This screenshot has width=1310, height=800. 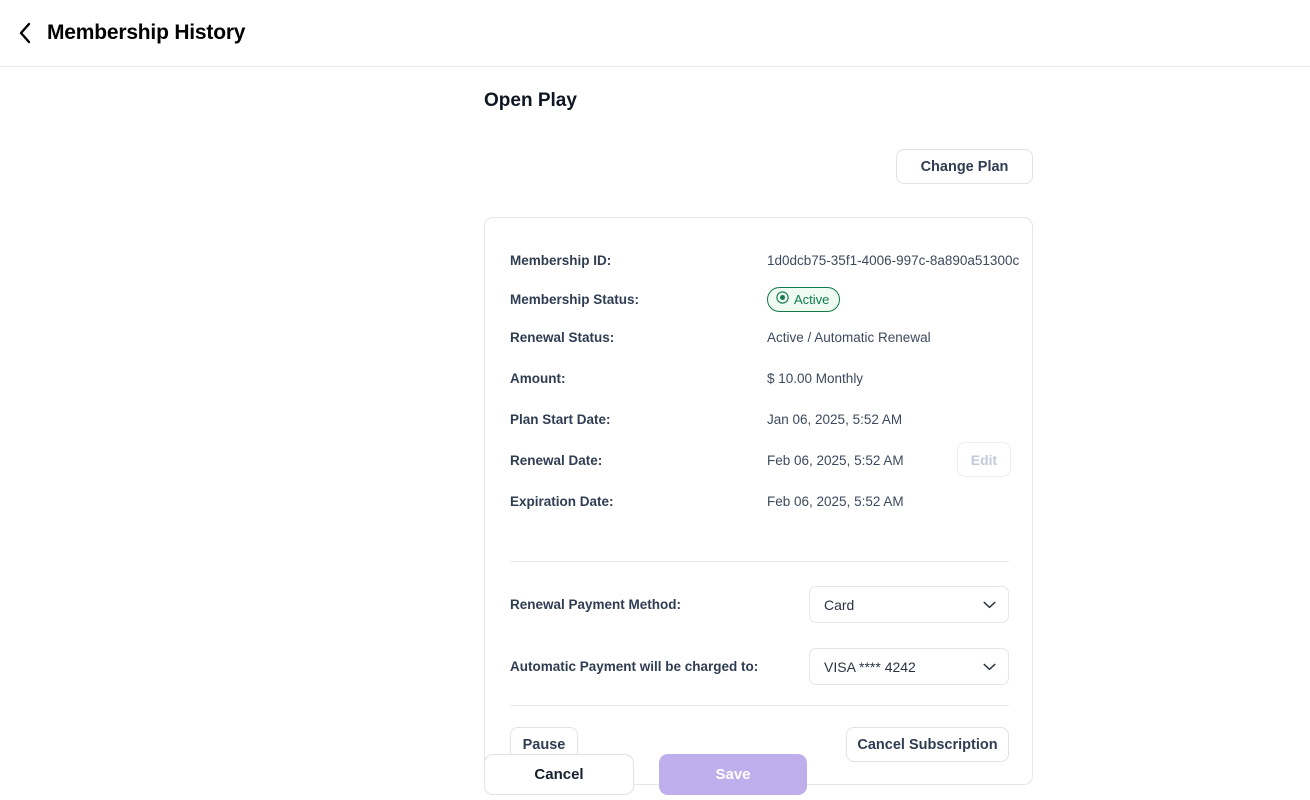 What do you see at coordinates (559, 774) in the screenshot?
I see `cancel-button: Cancel` at bounding box center [559, 774].